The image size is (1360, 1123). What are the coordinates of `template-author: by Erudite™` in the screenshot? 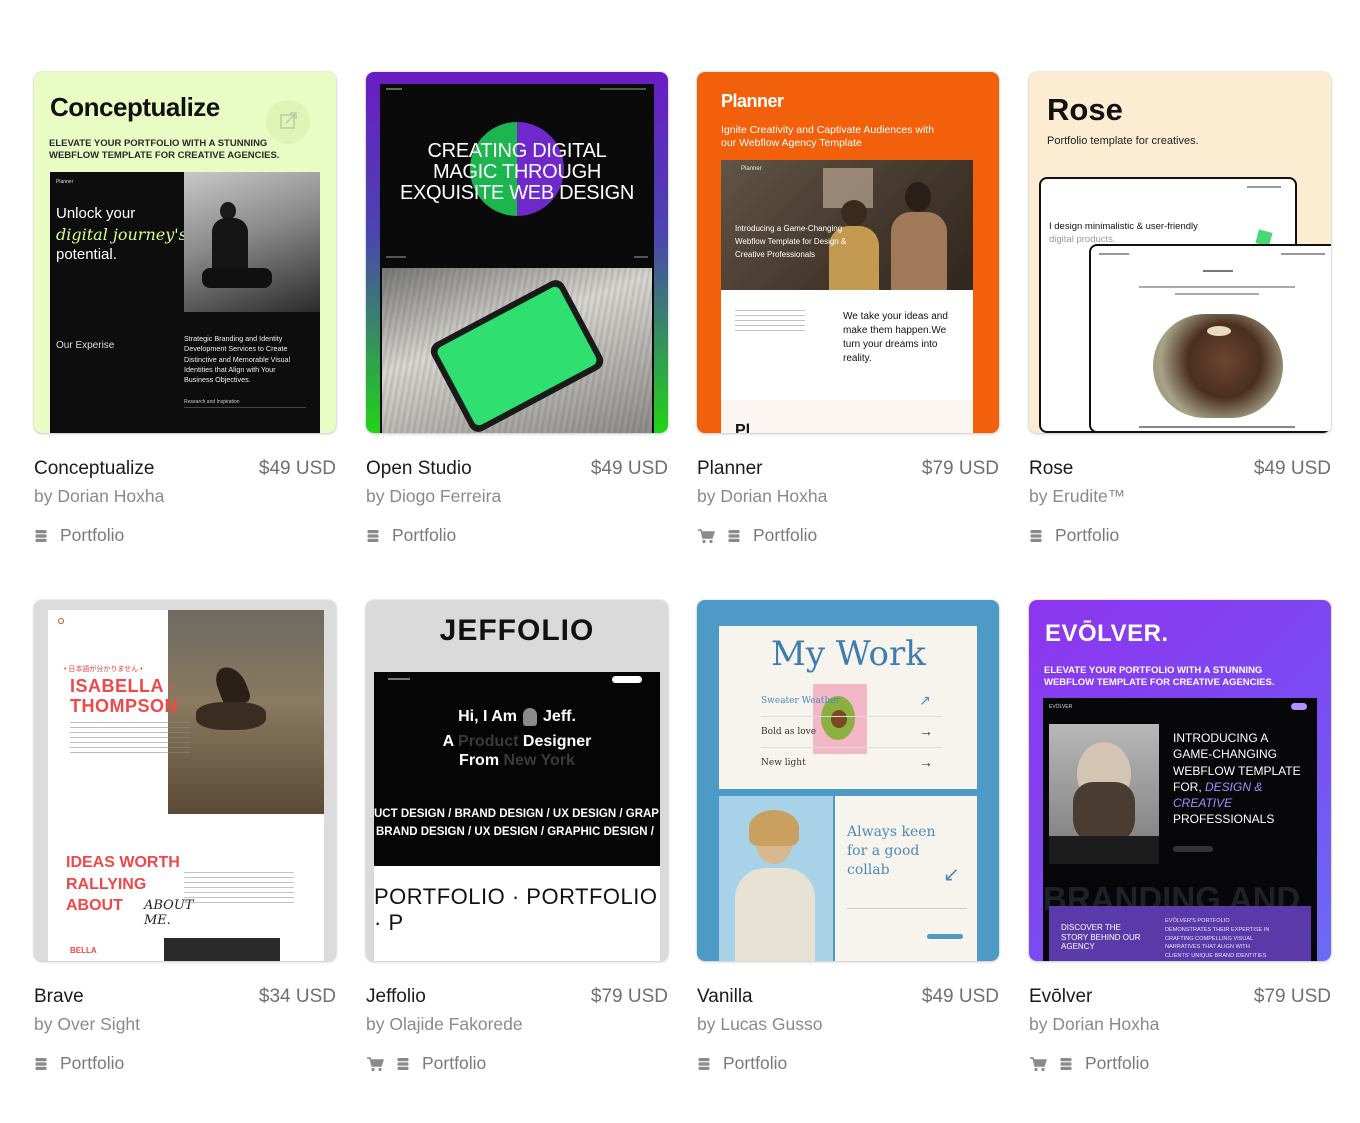 It's located at (1077, 496).